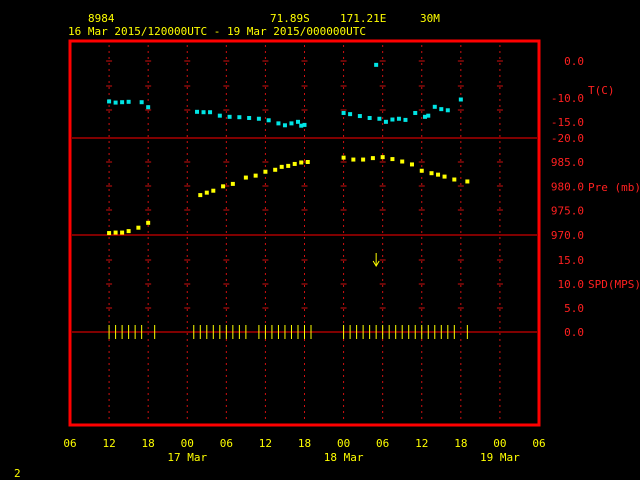 The height and width of the screenshot is (480, 640). Describe the element at coordinates (363, 18) in the screenshot. I see `station-lon: 171.21E` at that location.